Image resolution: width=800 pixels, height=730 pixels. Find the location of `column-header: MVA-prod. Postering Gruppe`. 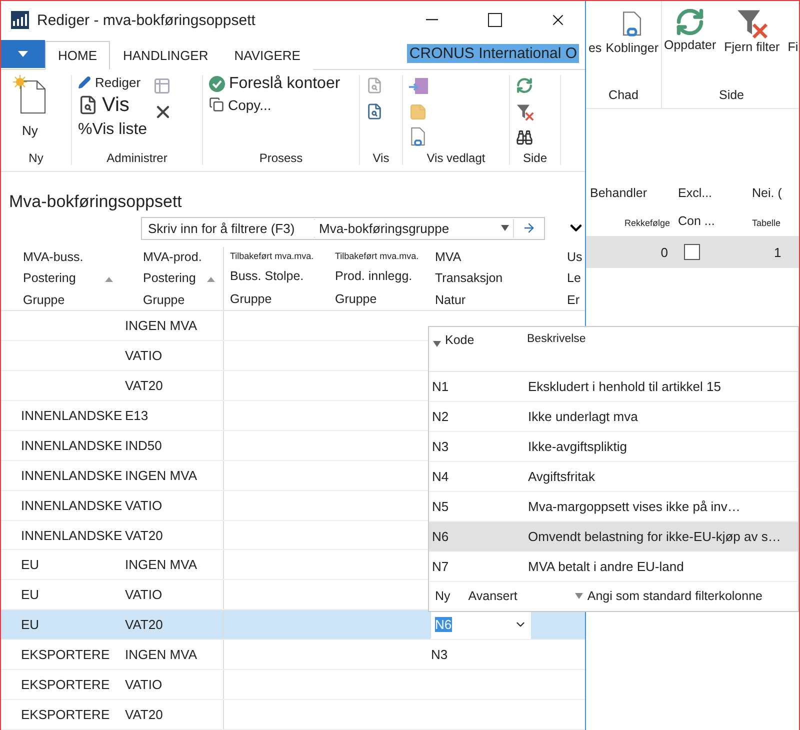

column-header: MVA-prod. Postering Gruppe is located at coordinates (172, 278).